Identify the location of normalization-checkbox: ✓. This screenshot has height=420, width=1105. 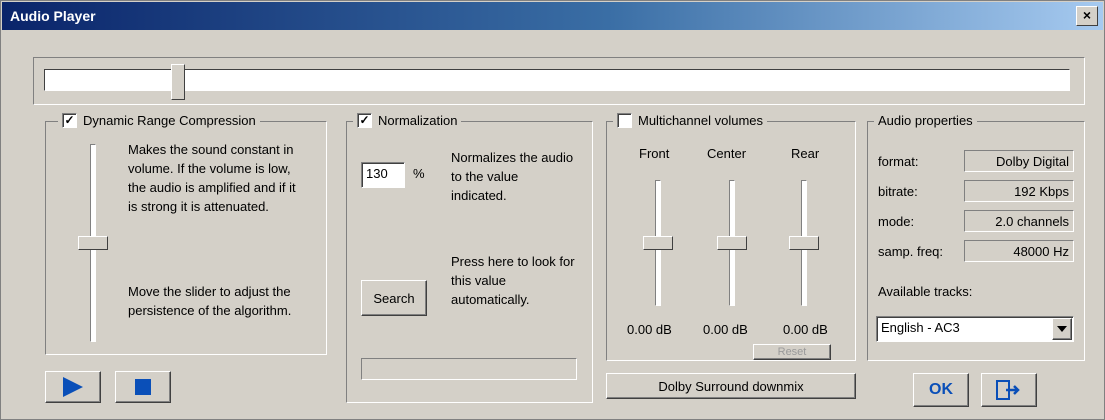
(364, 120).